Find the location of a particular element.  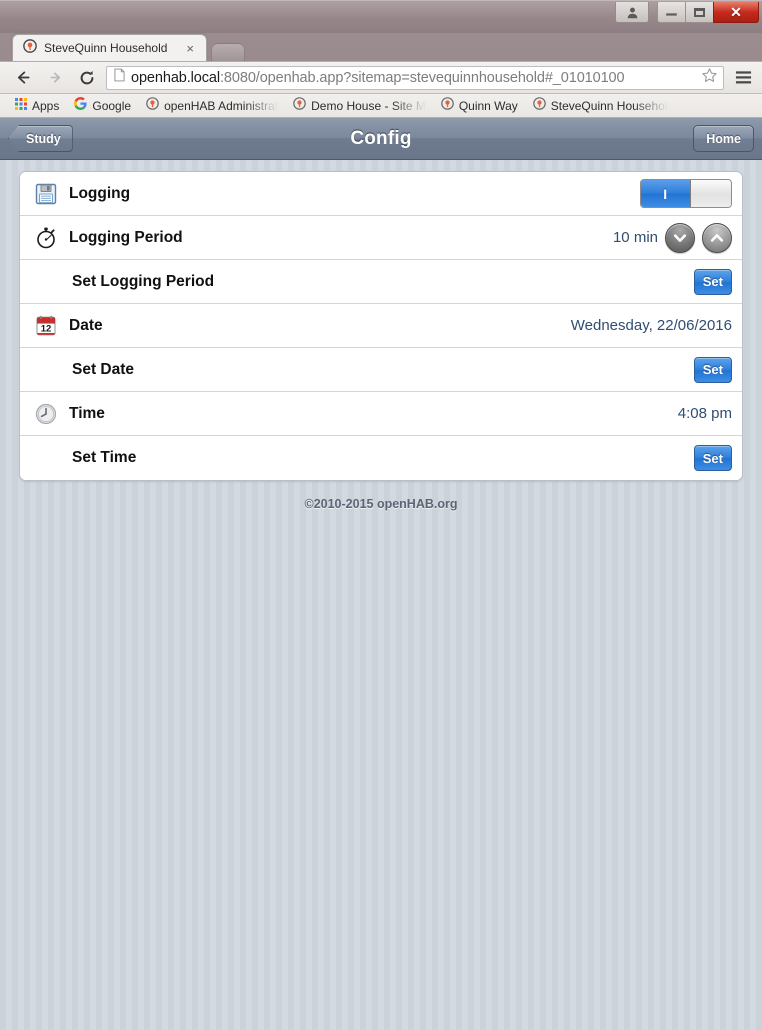

new-tab-button is located at coordinates (228, 52).